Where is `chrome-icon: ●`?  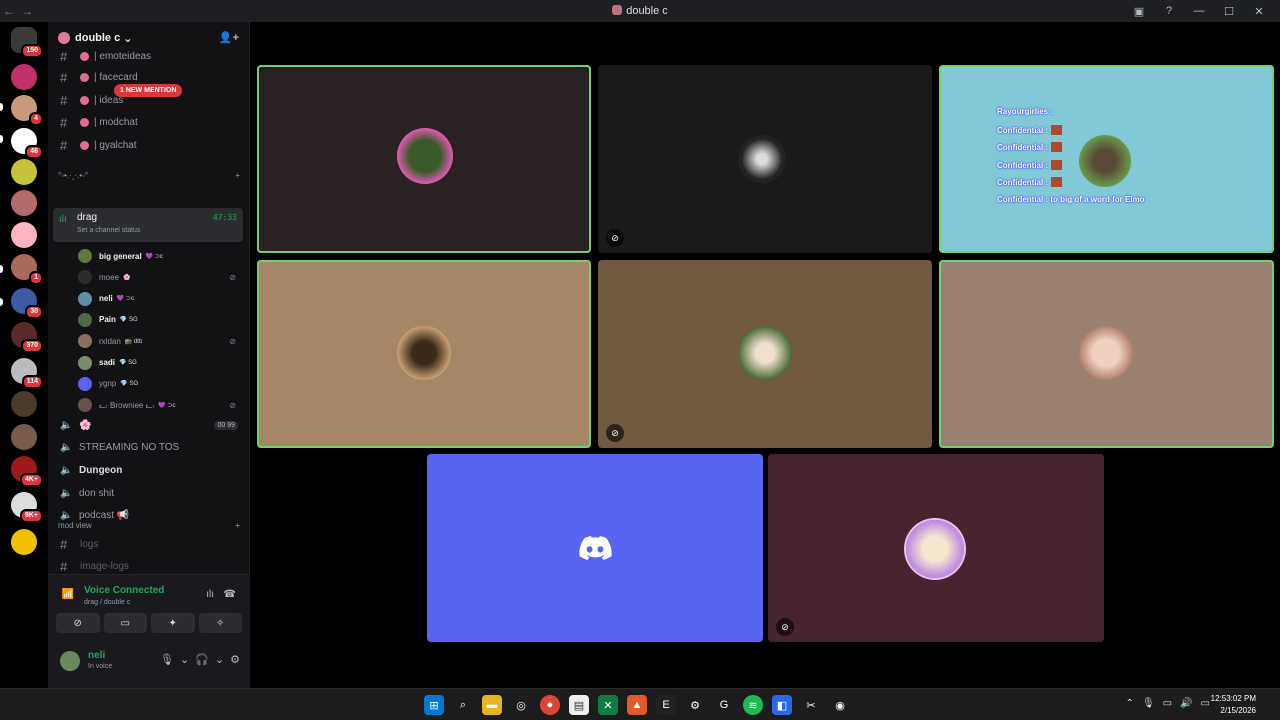 chrome-icon: ● is located at coordinates (550, 705).